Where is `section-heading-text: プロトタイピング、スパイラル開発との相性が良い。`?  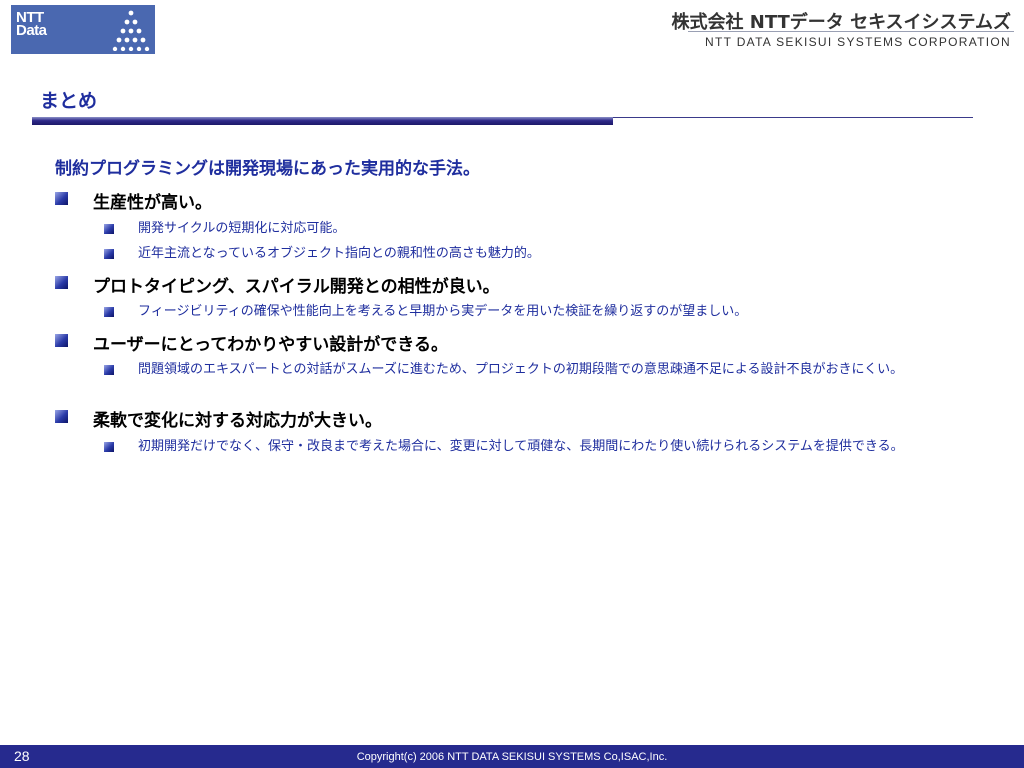
section-heading-text: プロトタイピング、スパイラル開発との相性が良い。 is located at coordinates (296, 287).